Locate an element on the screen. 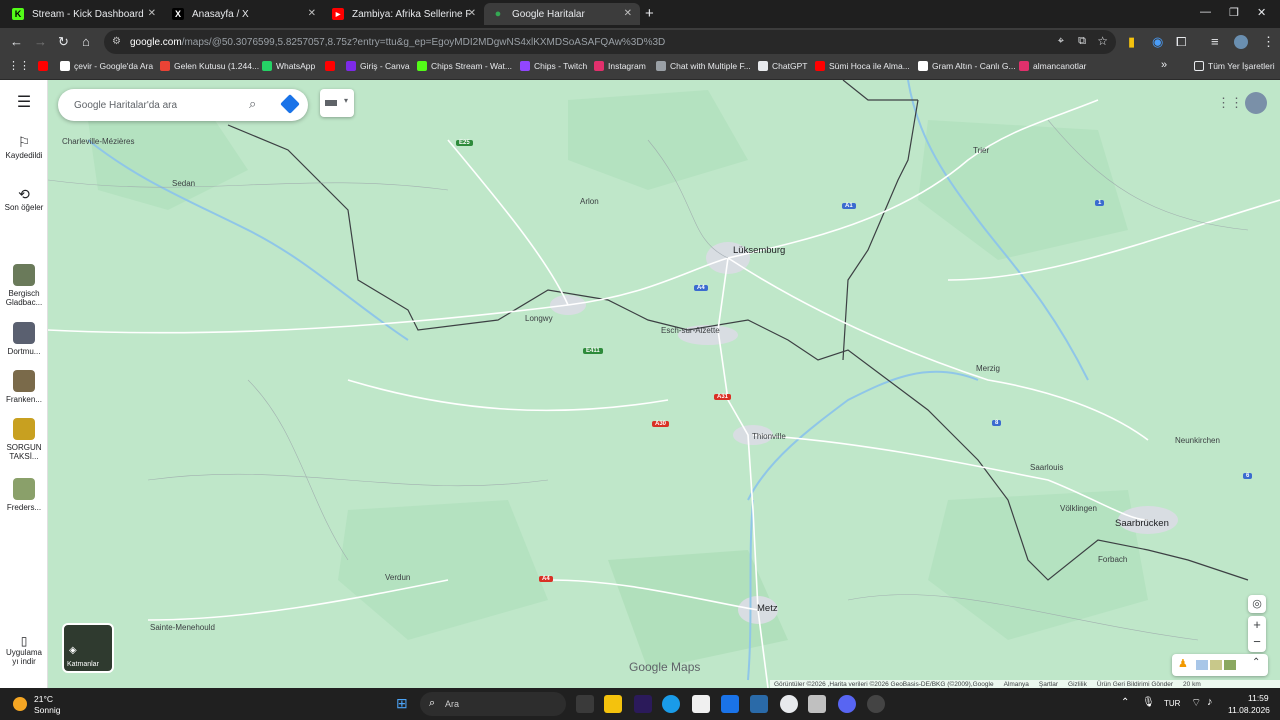 The image size is (1280, 720). clock-date: 11.08.2026 is located at coordinates (1249, 710).